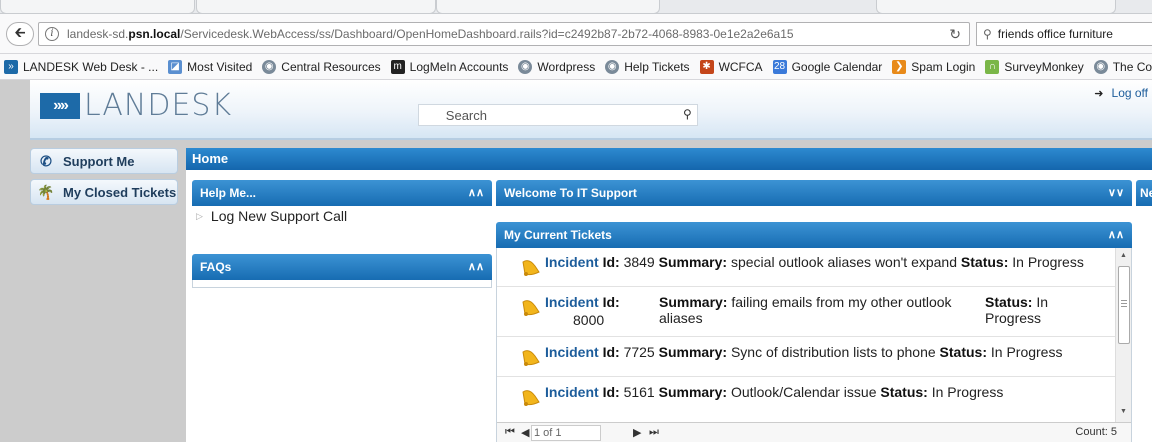  I want to click on landesk-icon: », so click(11, 66).